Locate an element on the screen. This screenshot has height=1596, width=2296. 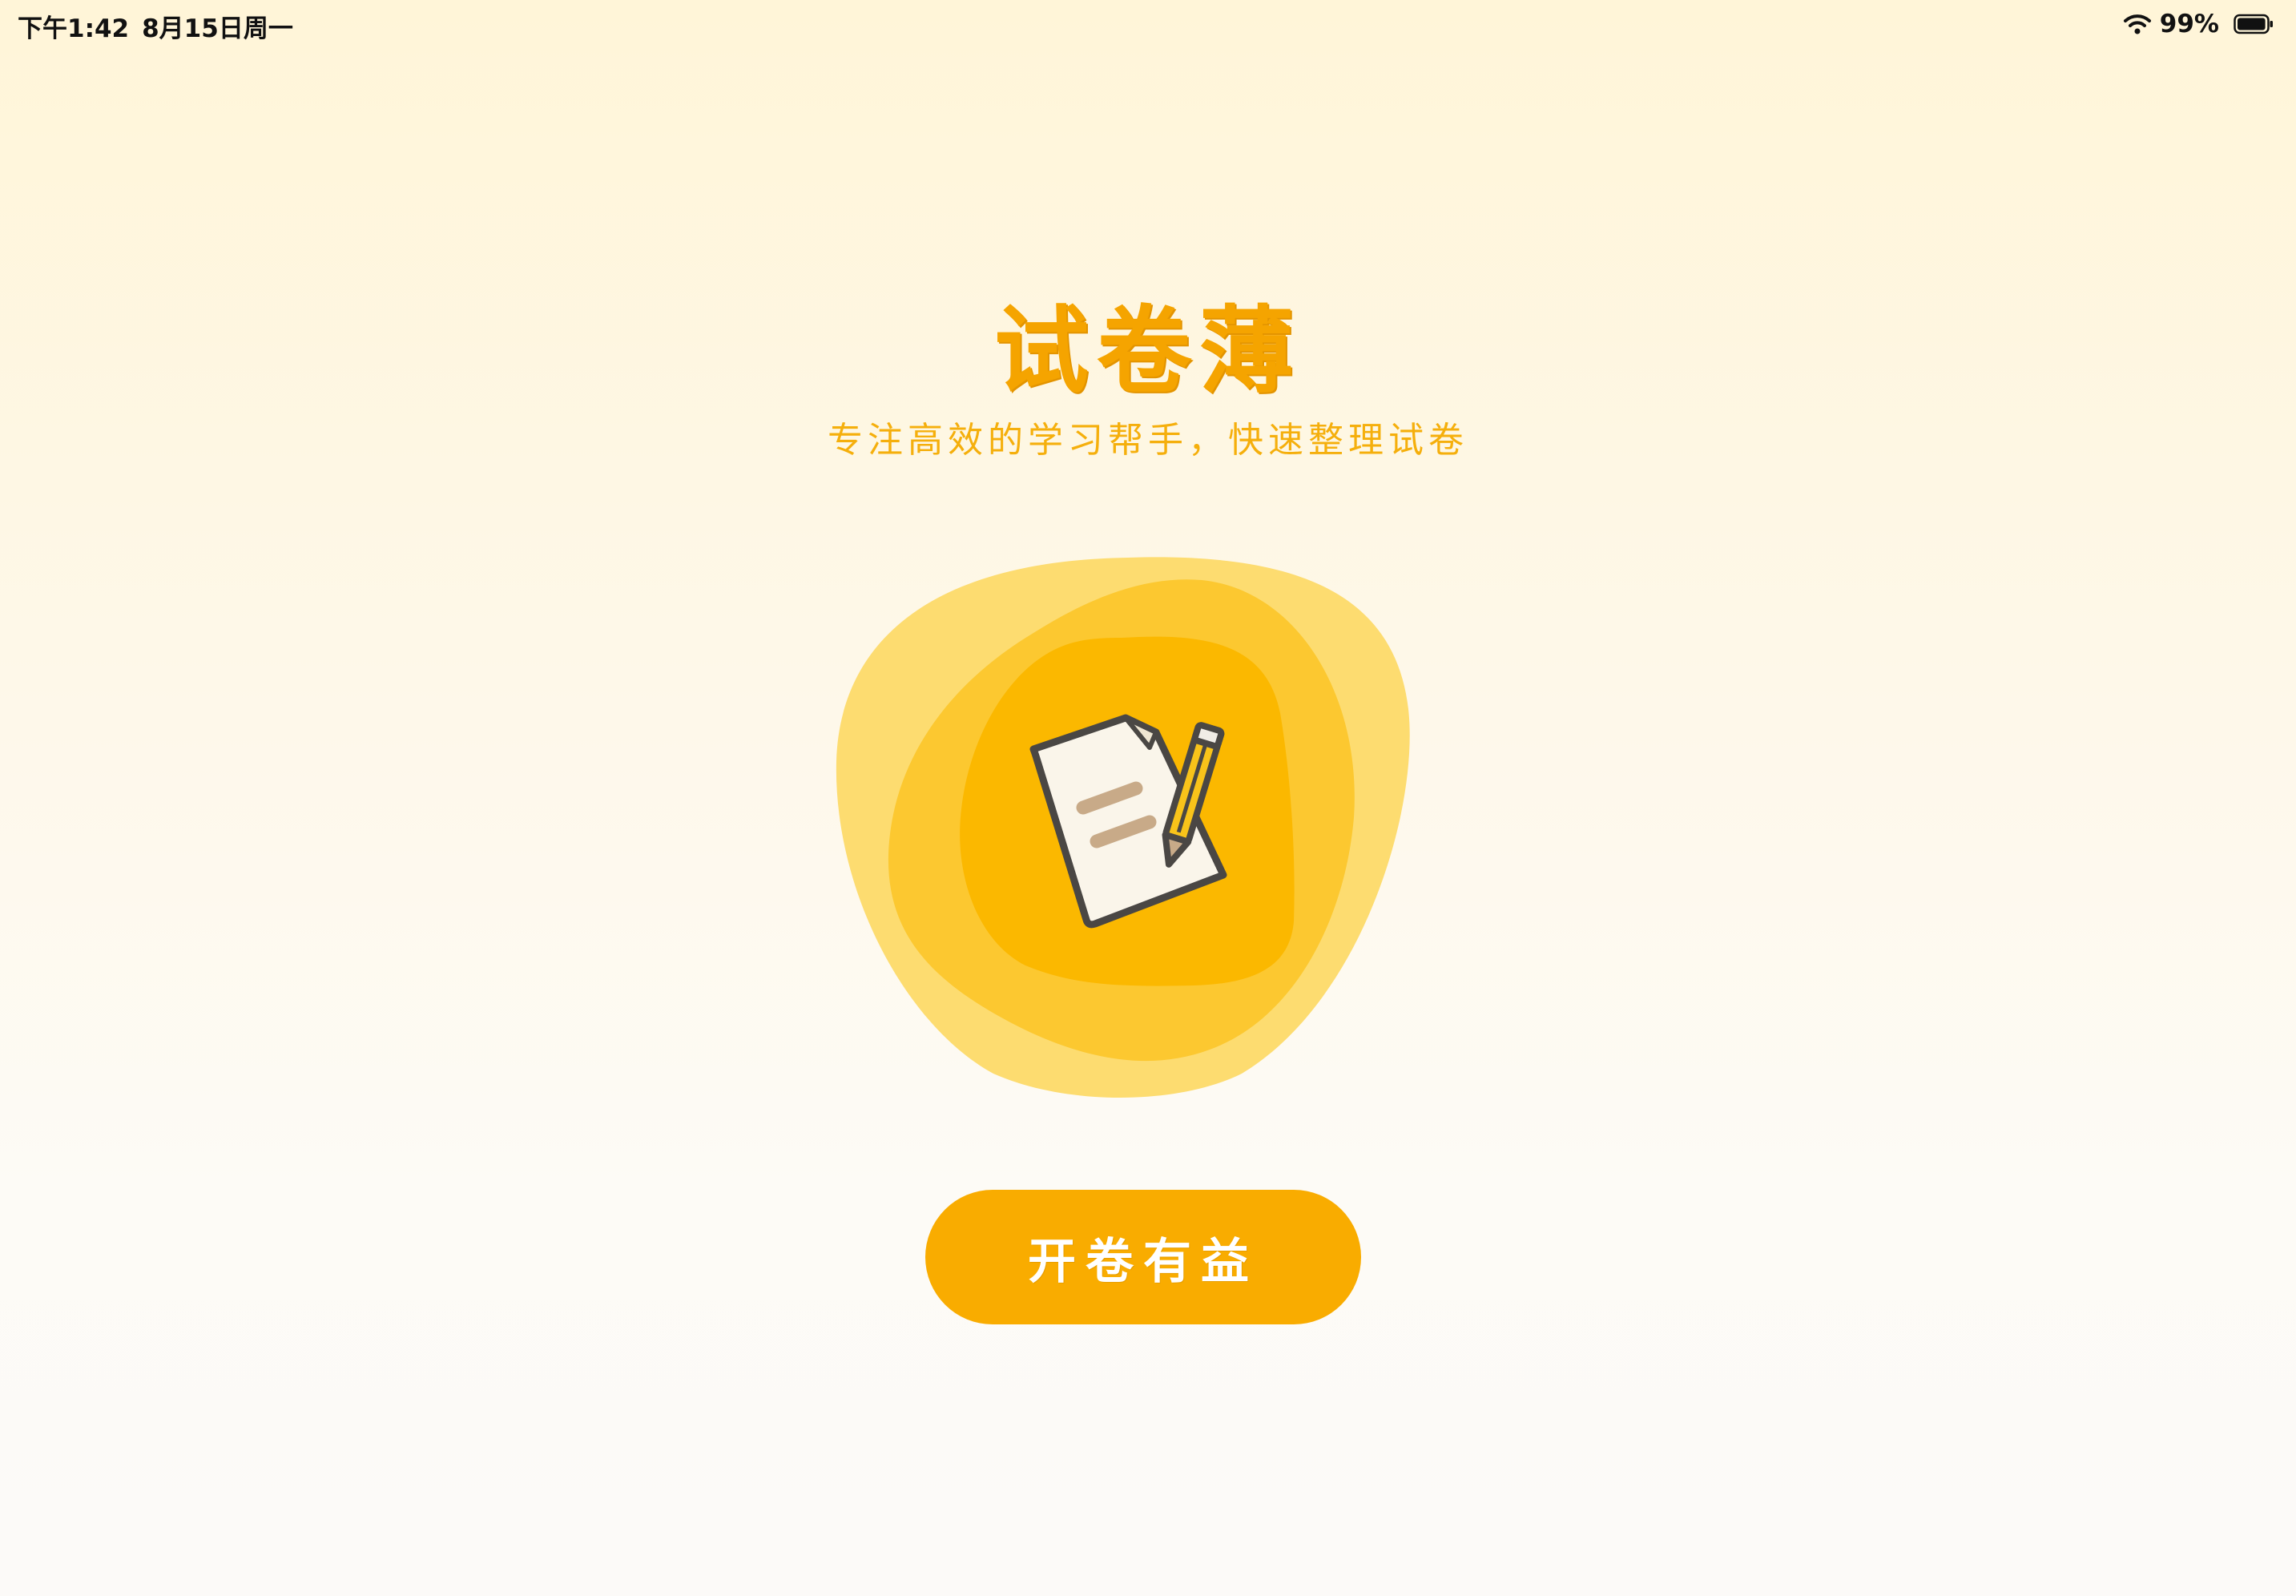
app-subtitle: 专注高效的学习帮手，快速整理试卷 is located at coordinates (1148, 440).